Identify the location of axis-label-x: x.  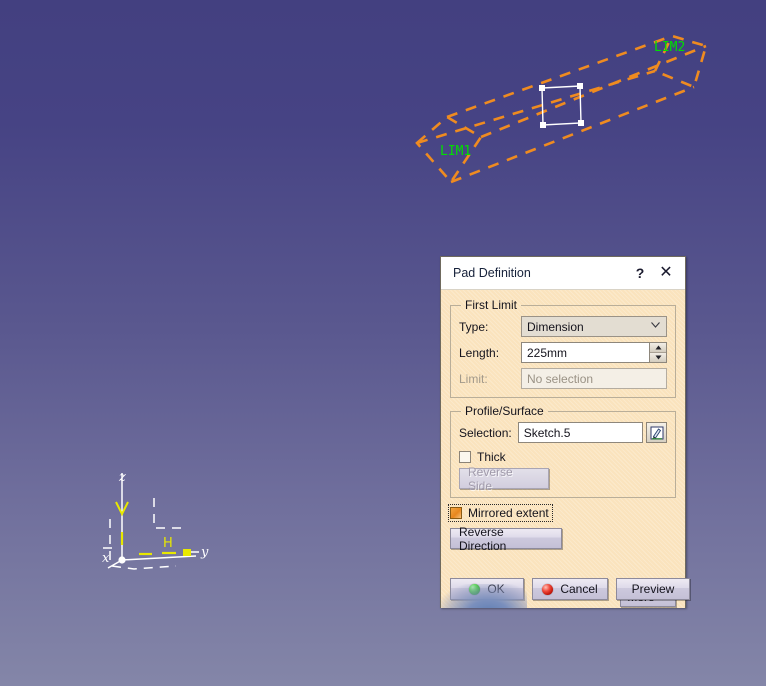
(106, 558).